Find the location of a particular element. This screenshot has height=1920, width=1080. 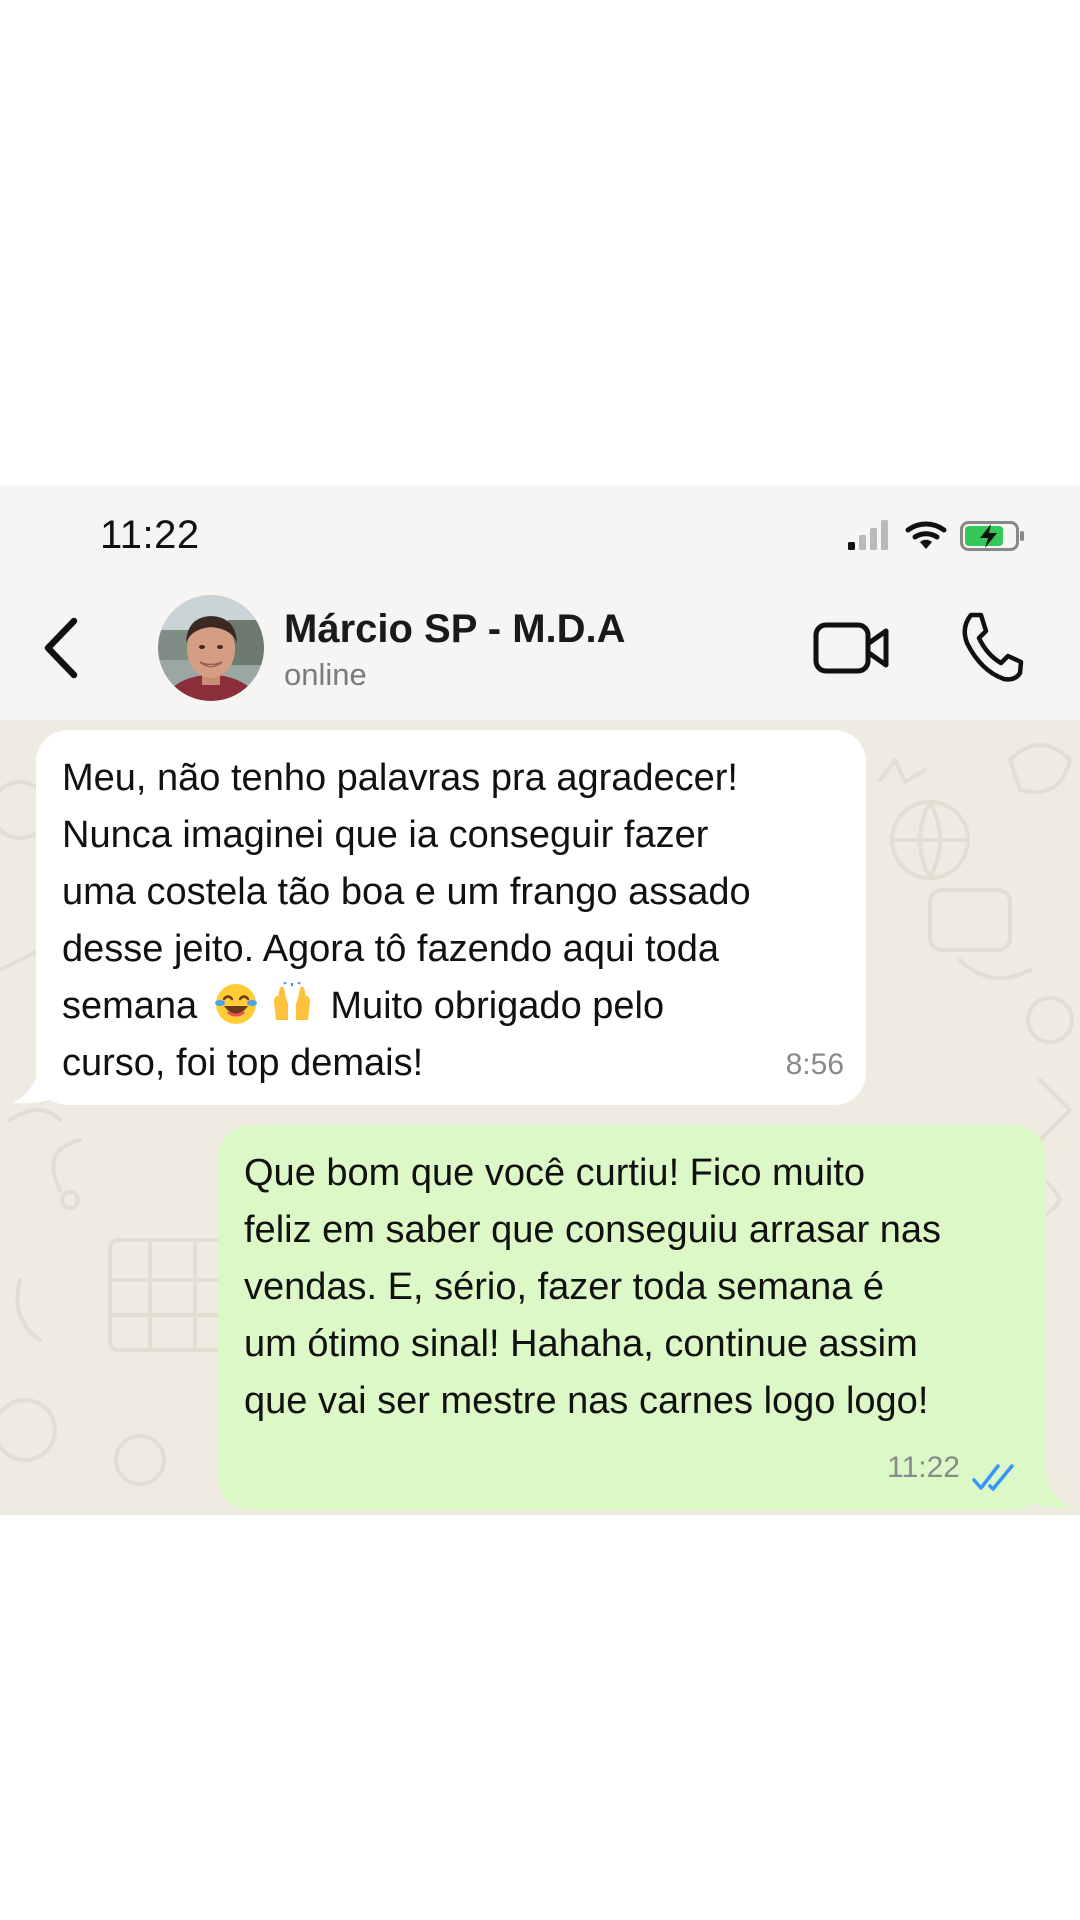

contact-name: Márcio SP - M.D.A is located at coordinates (455, 629).